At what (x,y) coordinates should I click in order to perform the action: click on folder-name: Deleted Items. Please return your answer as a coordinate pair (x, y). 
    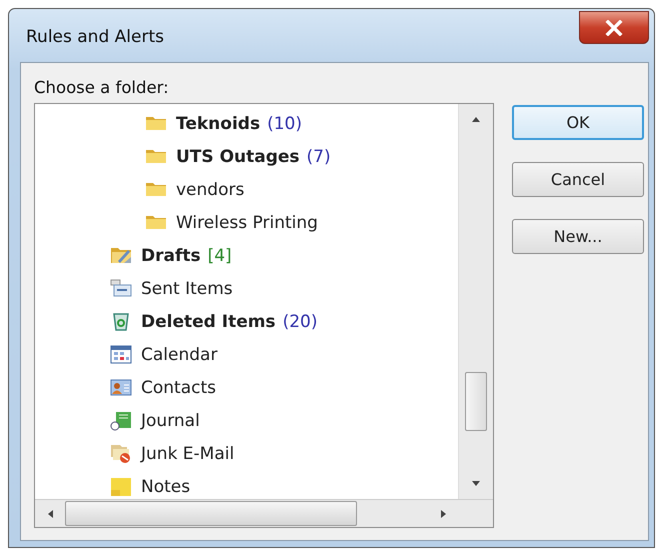
    Looking at the image, I should click on (208, 322).